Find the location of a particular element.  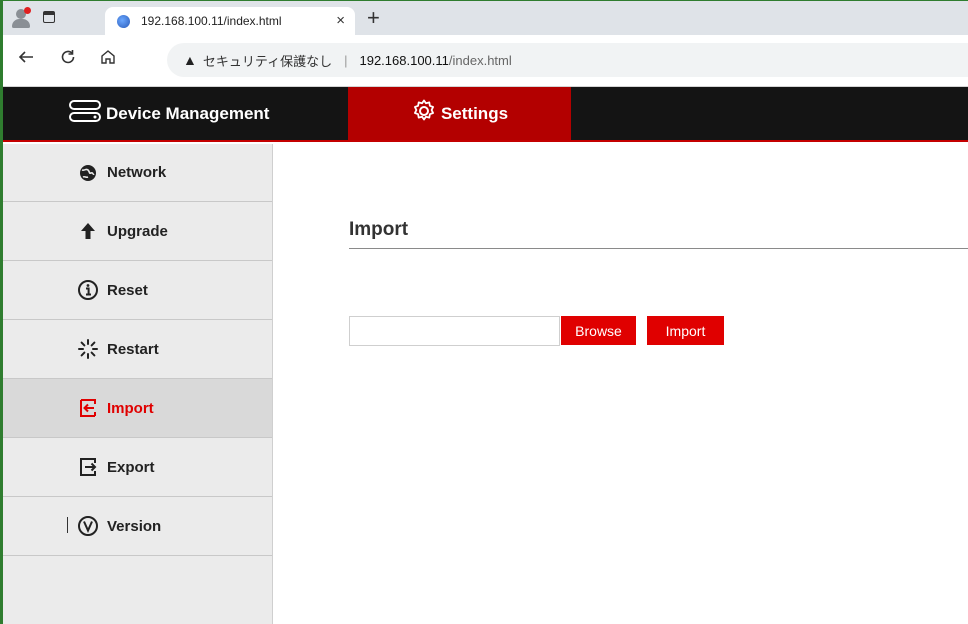

back-icon is located at coordinates (26, 59).